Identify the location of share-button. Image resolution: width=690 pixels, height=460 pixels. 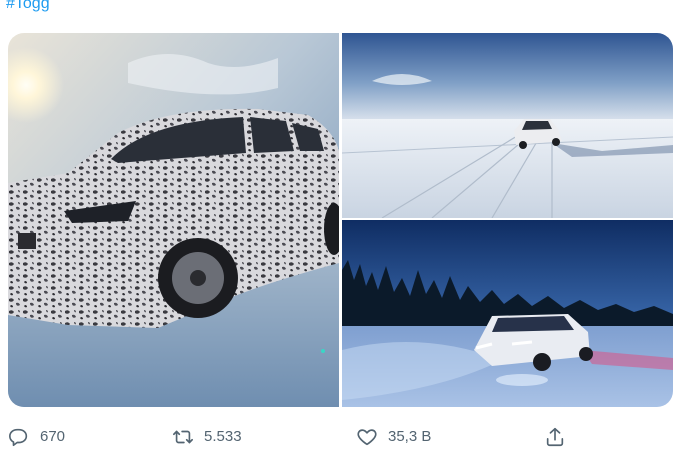
(555, 437).